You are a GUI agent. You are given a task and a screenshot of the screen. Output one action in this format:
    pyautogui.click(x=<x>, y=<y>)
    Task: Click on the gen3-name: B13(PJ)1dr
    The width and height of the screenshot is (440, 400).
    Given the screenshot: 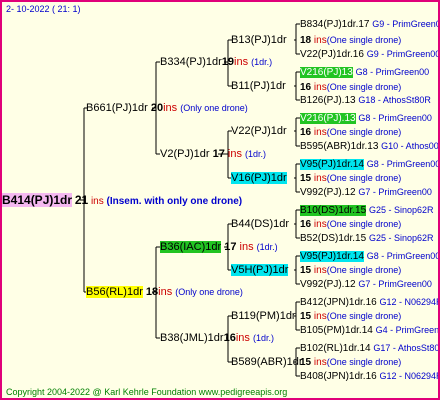 What is the action you would take?
    pyautogui.click(x=259, y=40)
    